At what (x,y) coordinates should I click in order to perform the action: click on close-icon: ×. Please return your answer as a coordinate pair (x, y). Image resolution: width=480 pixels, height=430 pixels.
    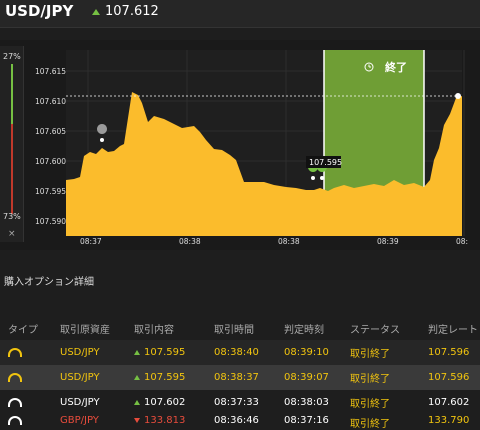
    Looking at the image, I should click on (12, 234).